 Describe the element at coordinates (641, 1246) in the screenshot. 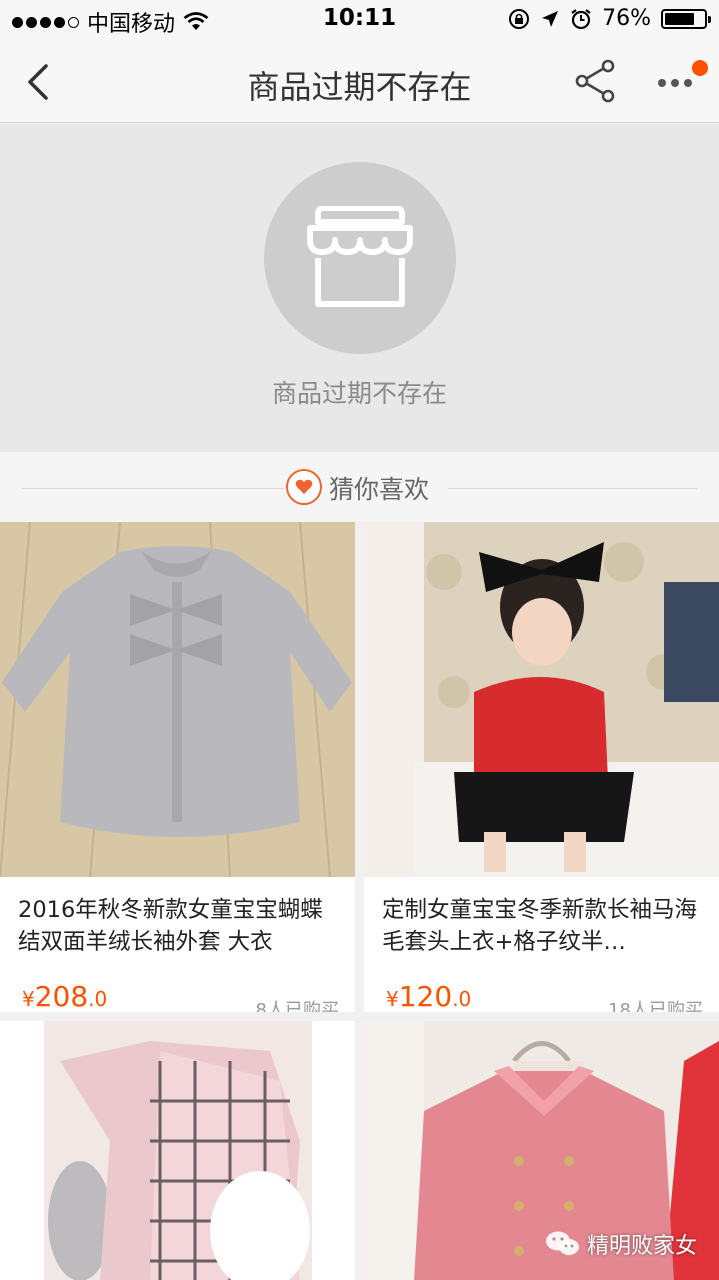

I see `watermark-text: 精明败家女` at that location.